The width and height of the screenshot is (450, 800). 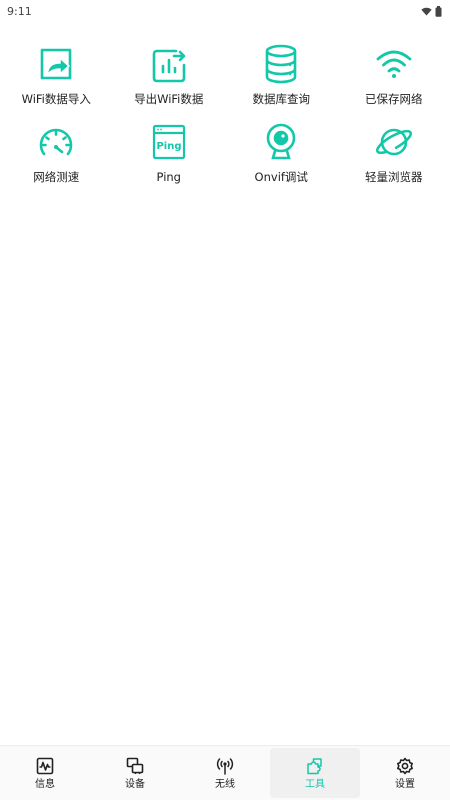 I want to click on tool-ping: Ping Ping, so click(x=169, y=152).